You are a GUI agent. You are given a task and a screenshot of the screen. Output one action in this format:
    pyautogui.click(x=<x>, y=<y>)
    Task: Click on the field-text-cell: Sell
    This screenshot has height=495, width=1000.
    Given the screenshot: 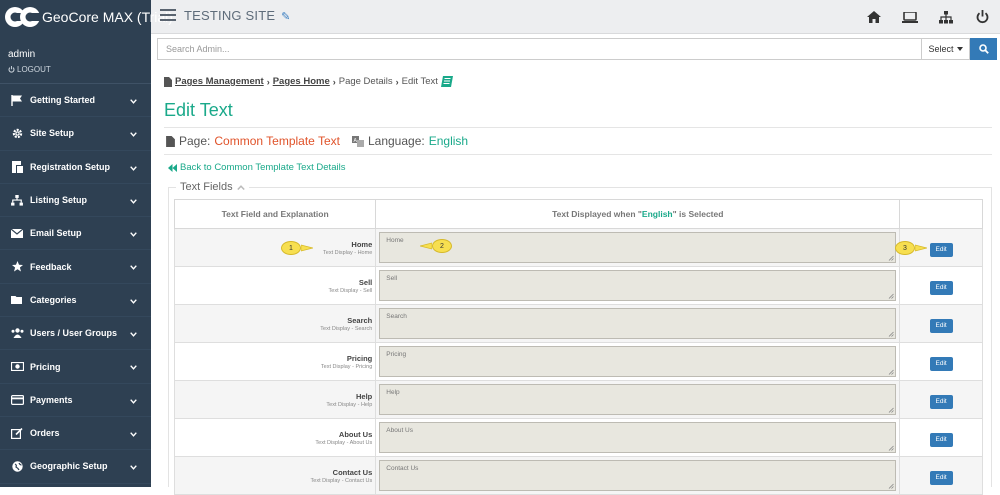 What is the action you would take?
    pyautogui.click(x=638, y=285)
    